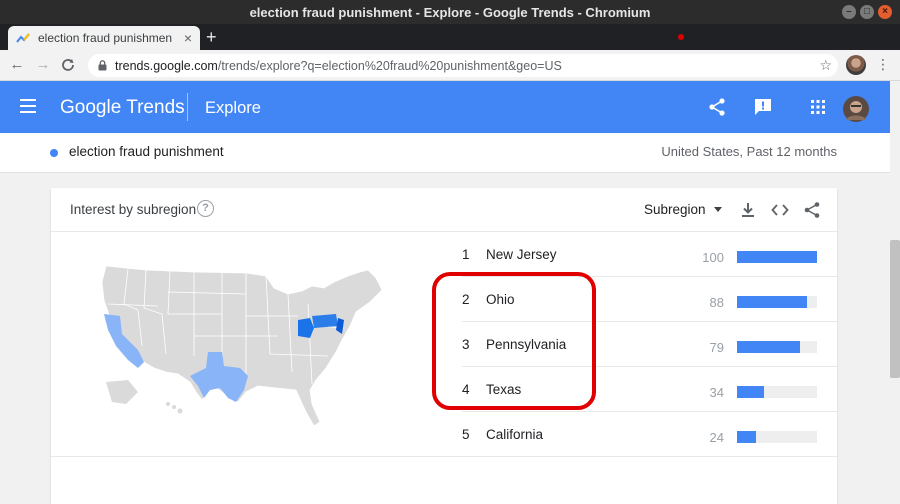 This screenshot has width=900, height=504. Describe the element at coordinates (763, 107) in the screenshot. I see `feedback-icon` at that location.